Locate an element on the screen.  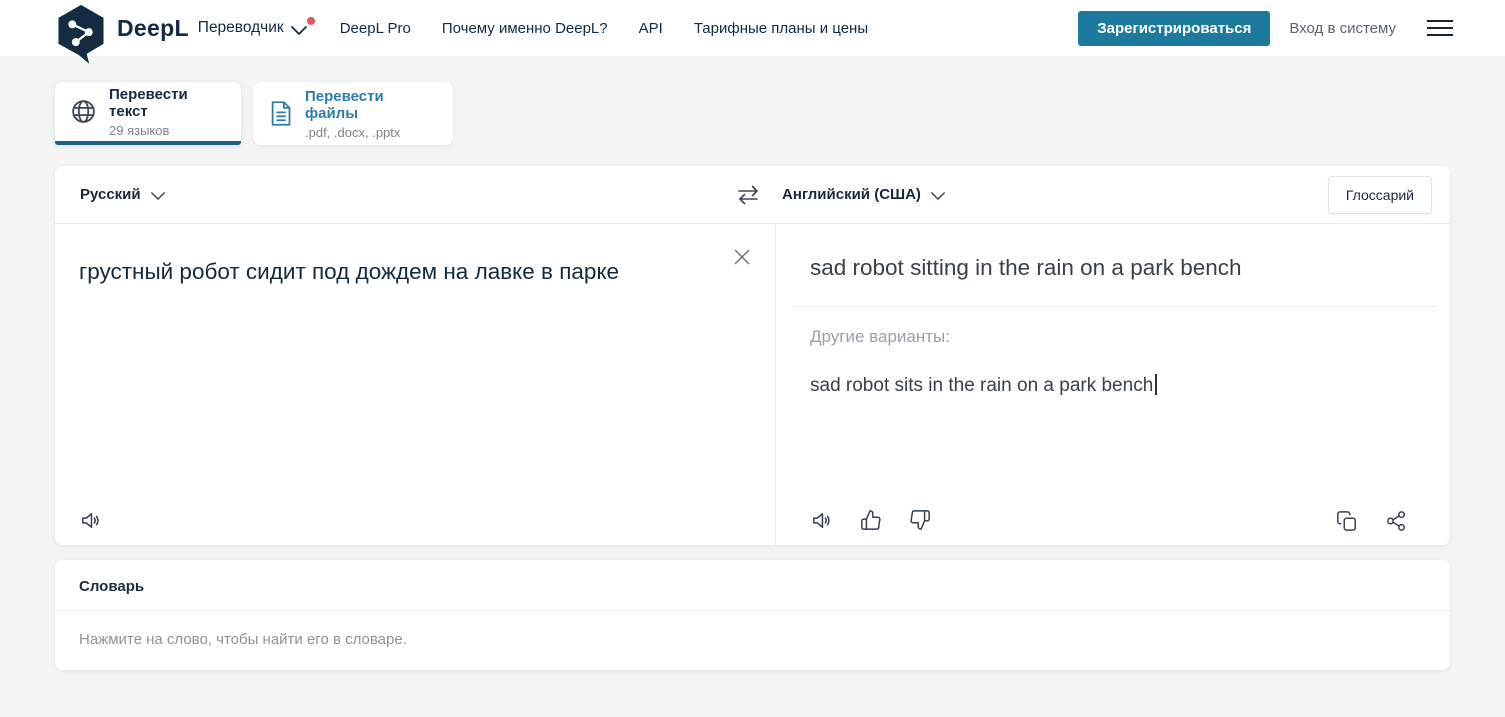
tab-translate-files: Перевести файлы .pdf, .docx, .pptx is located at coordinates (353, 113).